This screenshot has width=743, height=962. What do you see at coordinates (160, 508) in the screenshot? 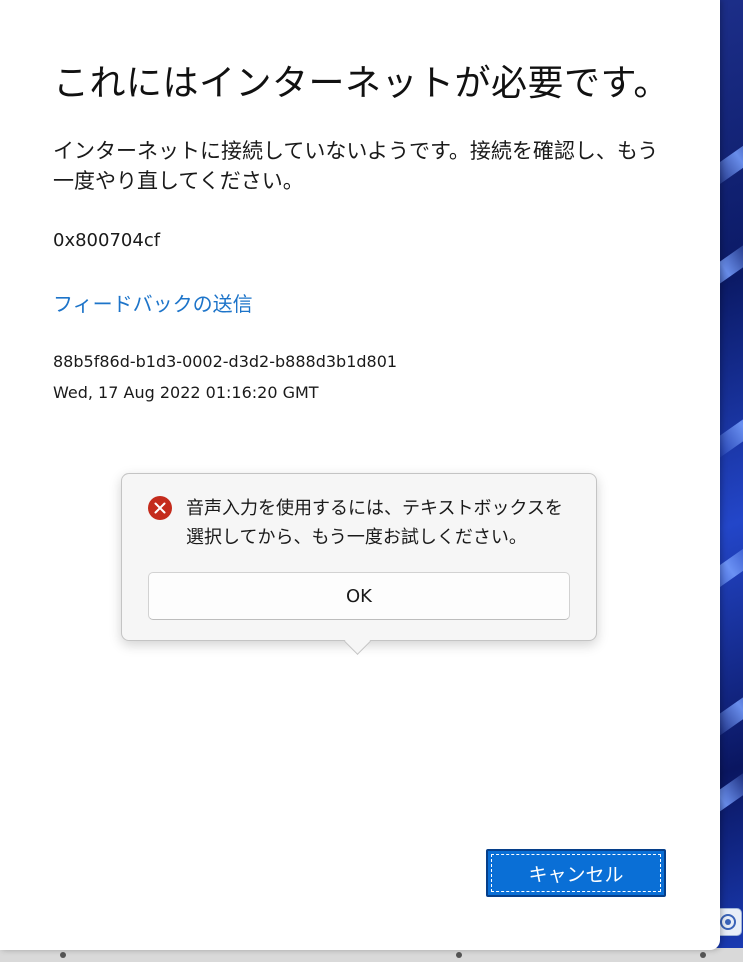
I see `error-icon` at bounding box center [160, 508].